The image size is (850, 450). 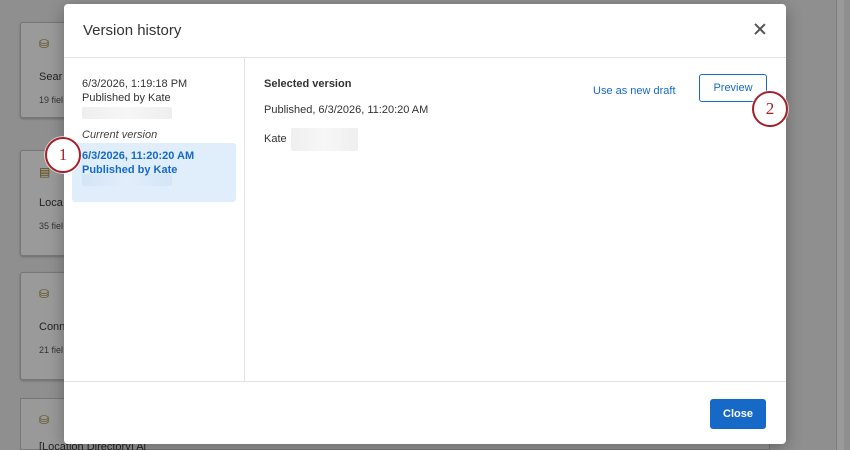 I want to click on selected-version-heading: Selected version, so click(x=308, y=84).